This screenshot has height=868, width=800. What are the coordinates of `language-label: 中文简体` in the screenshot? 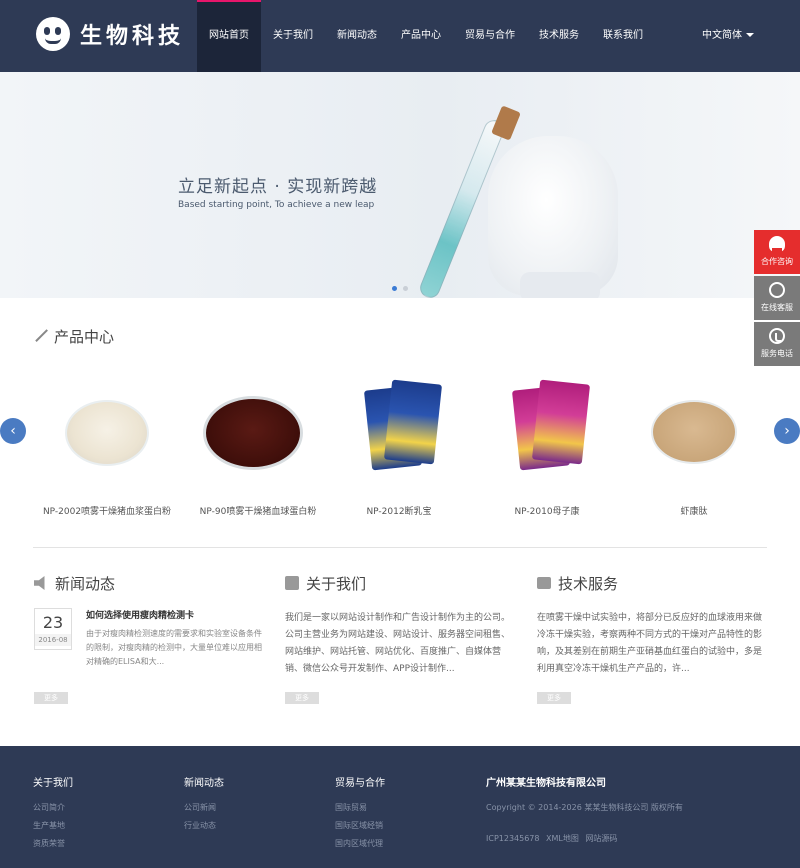 It's located at (722, 35).